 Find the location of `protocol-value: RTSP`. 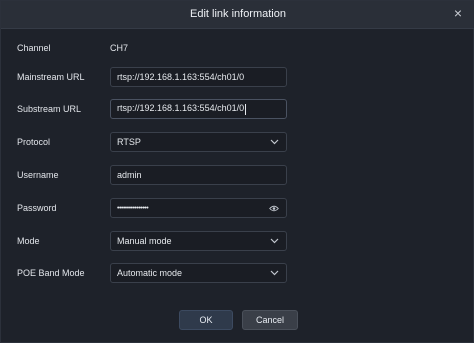

protocol-value: RTSP is located at coordinates (129, 142).